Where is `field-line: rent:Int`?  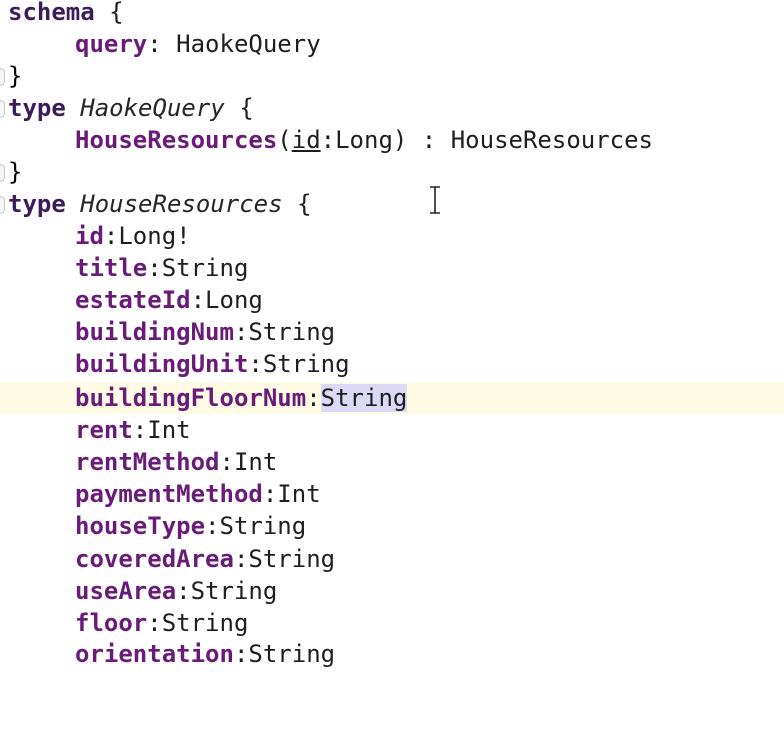
field-line: rent:Int is located at coordinates (392, 430).